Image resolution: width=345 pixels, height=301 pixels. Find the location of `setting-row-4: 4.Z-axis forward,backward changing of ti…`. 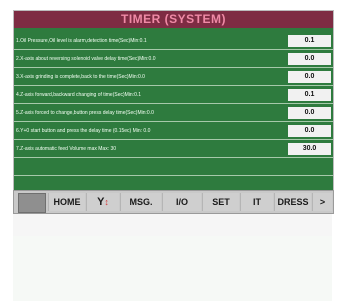

setting-row-4: 4.Z-axis forward,backward changing of ti… is located at coordinates (173, 95).